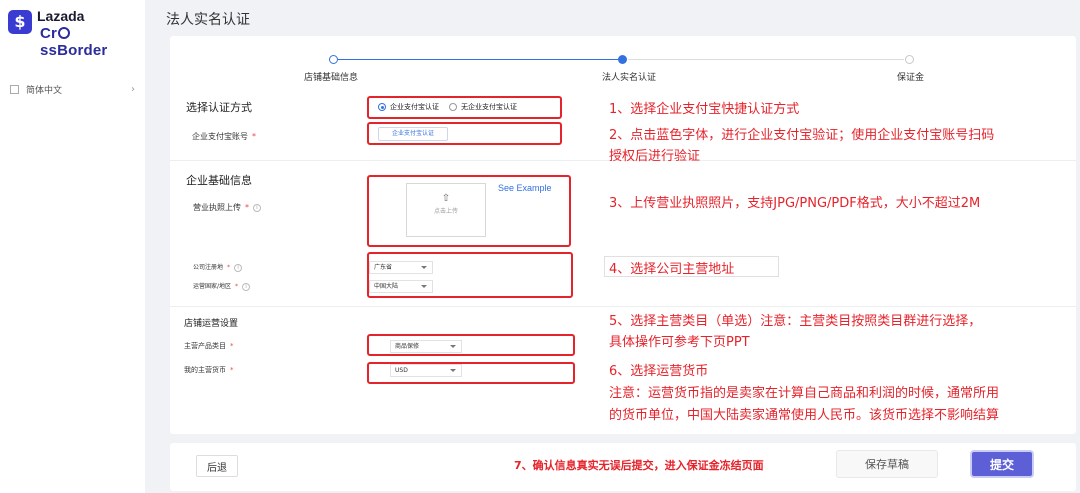 Image resolution: width=1080 pixels, height=493 pixels. What do you see at coordinates (133, 89) in the screenshot?
I see `chevron-right-icon: ›` at bounding box center [133, 89].